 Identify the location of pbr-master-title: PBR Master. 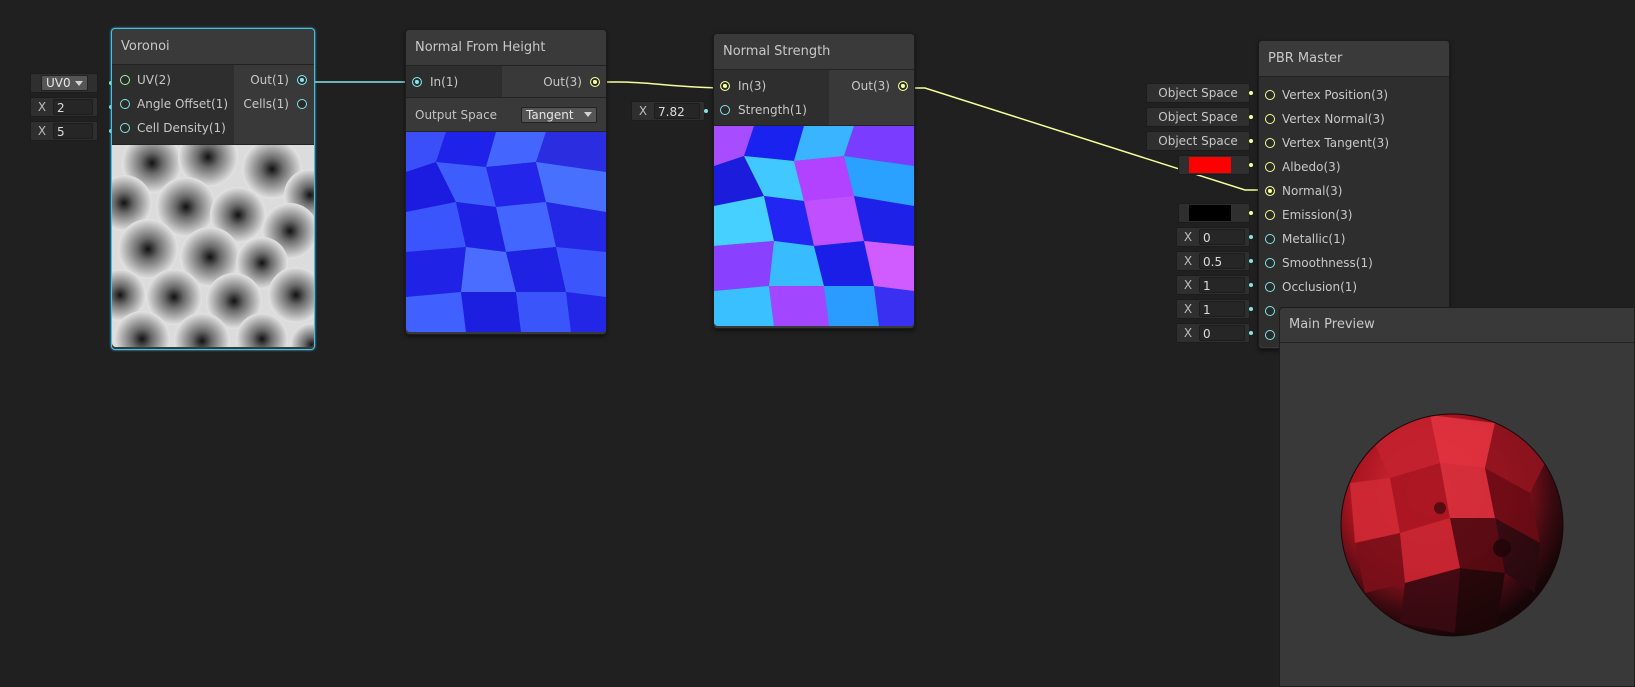
(1354, 59).